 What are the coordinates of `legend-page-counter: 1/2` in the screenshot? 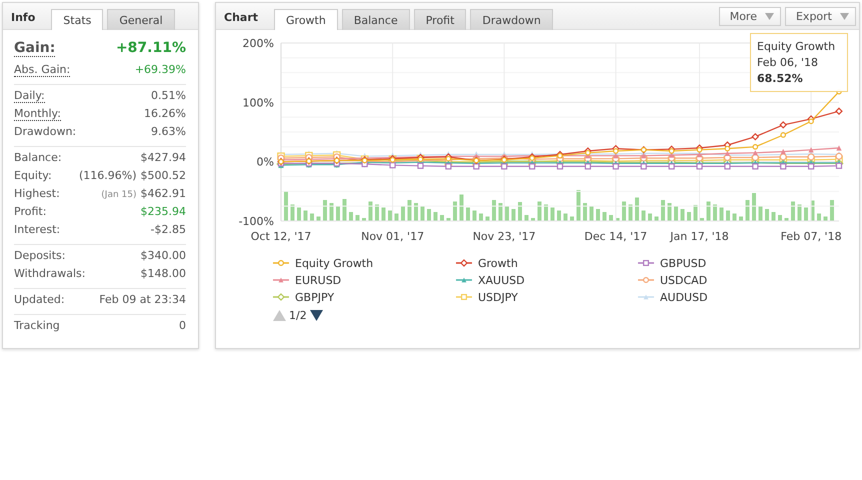 It's located at (298, 315).